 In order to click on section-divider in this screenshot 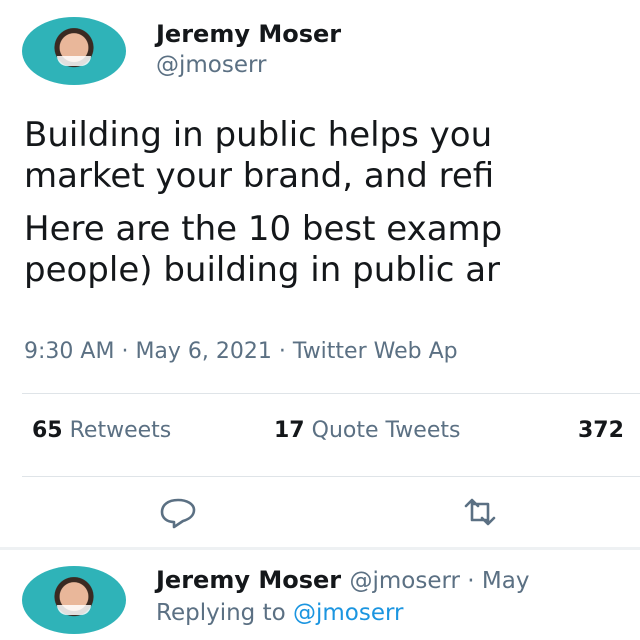, I will do `click(320, 548)`.